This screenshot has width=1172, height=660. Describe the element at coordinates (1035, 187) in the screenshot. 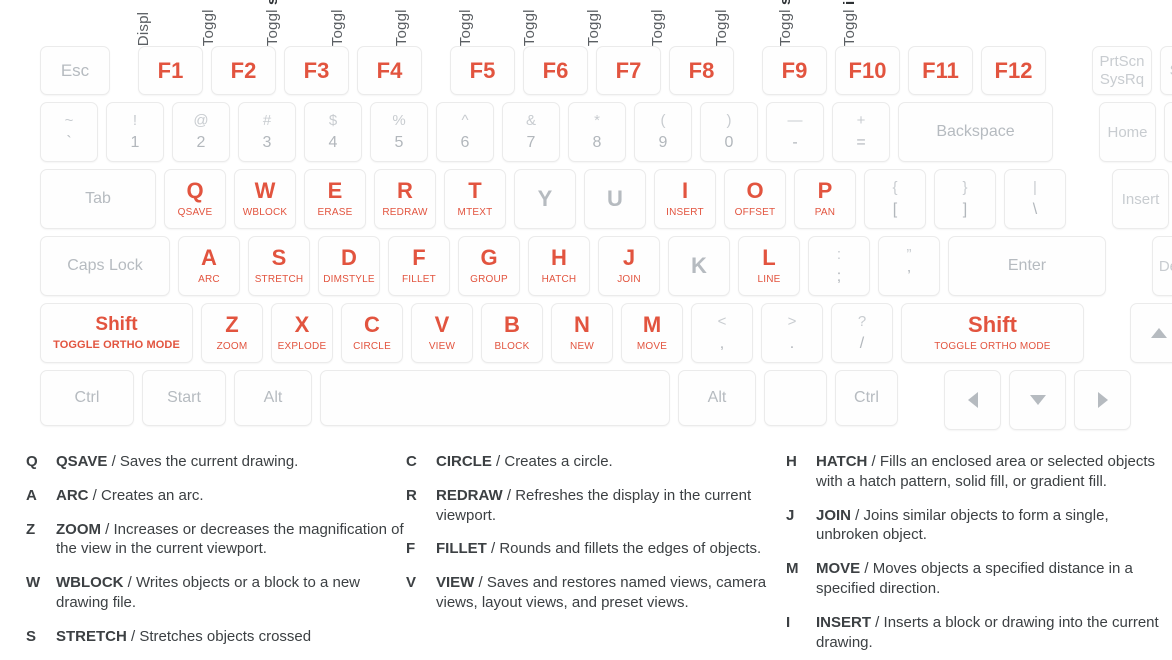

I see `key-label-shift: |` at that location.